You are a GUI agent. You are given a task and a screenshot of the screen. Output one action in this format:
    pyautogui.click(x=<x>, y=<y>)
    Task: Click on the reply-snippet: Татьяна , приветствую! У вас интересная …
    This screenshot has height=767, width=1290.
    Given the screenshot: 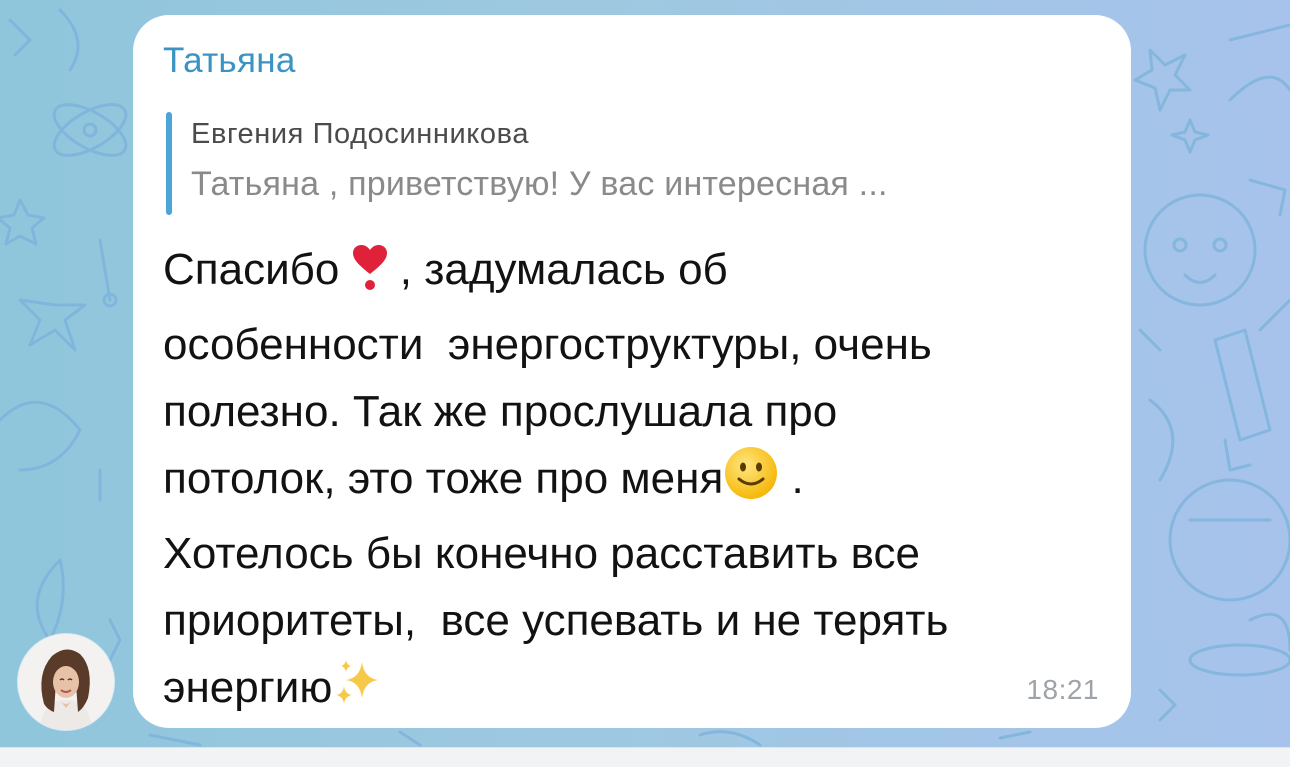 What is the action you would take?
    pyautogui.click(x=539, y=184)
    